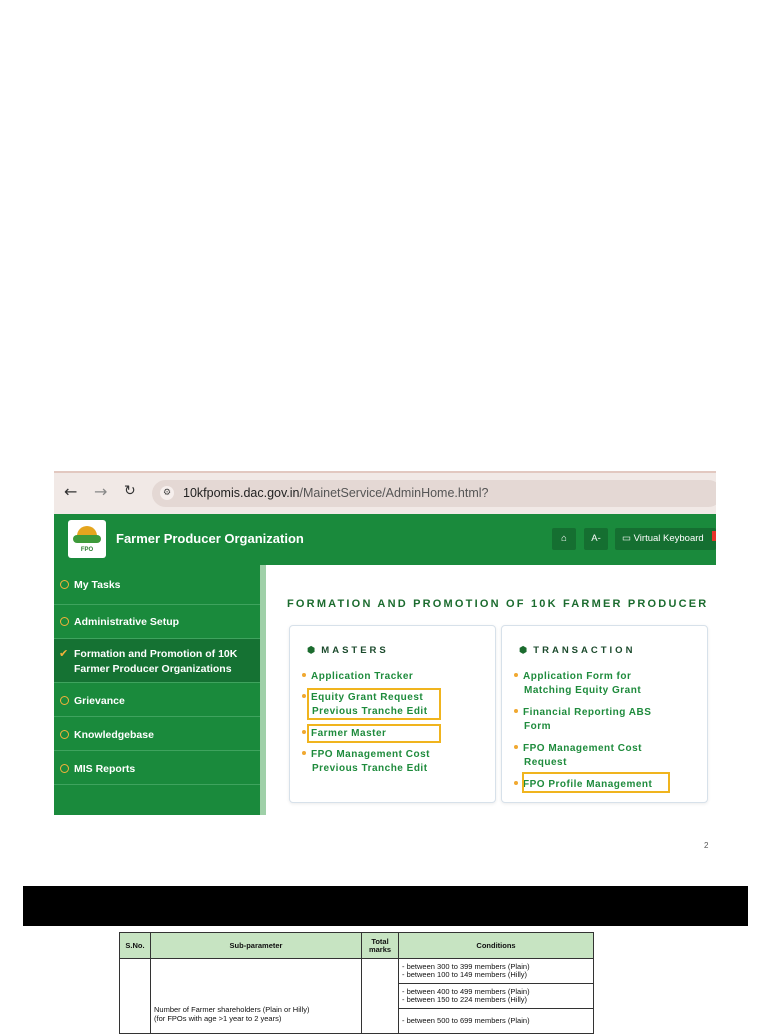 The image size is (768, 1034). I want to click on transaction-heading: ⬢ TRANSACTION, so click(577, 650).